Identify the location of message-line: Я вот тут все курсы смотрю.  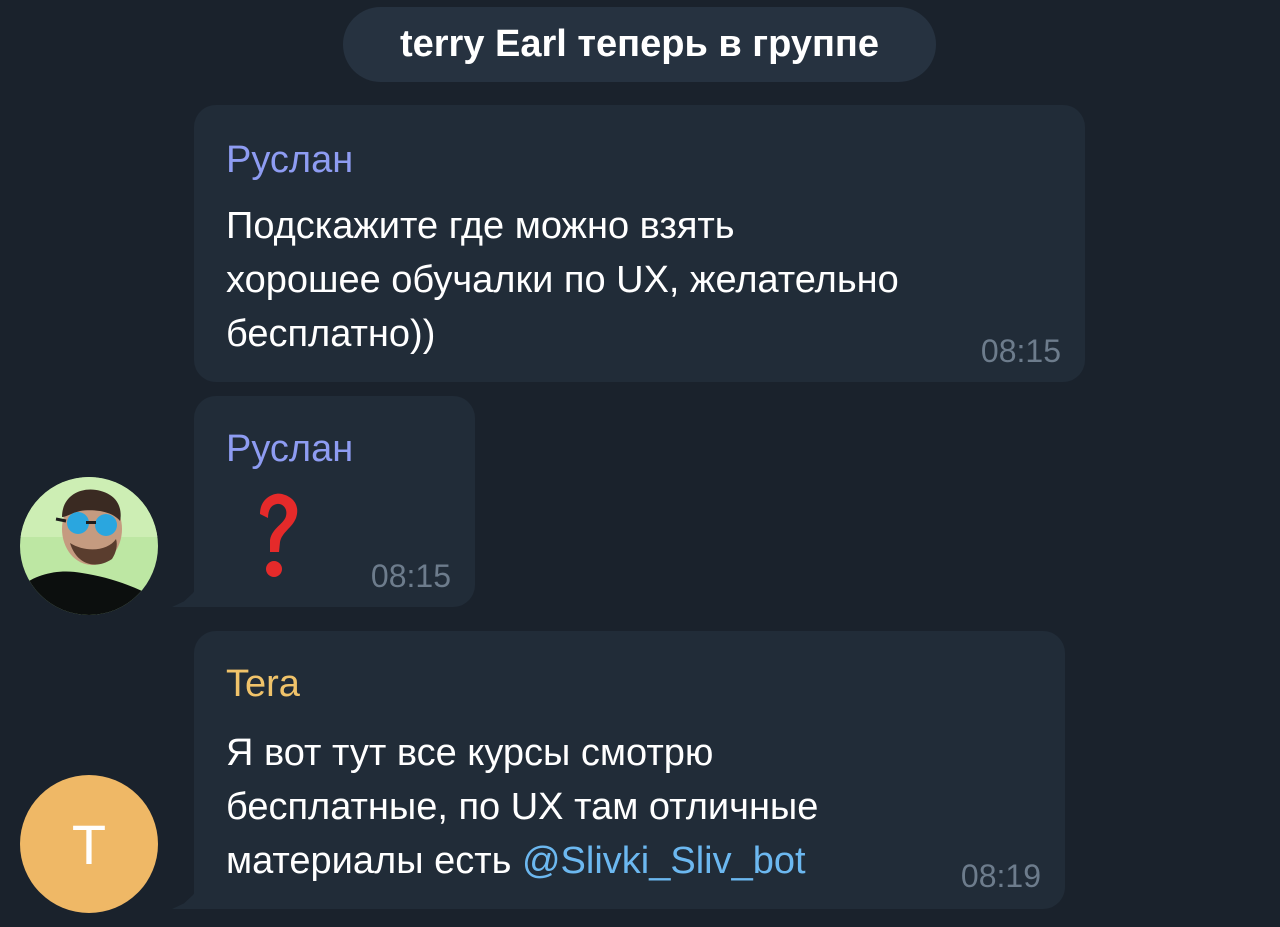
(470, 753).